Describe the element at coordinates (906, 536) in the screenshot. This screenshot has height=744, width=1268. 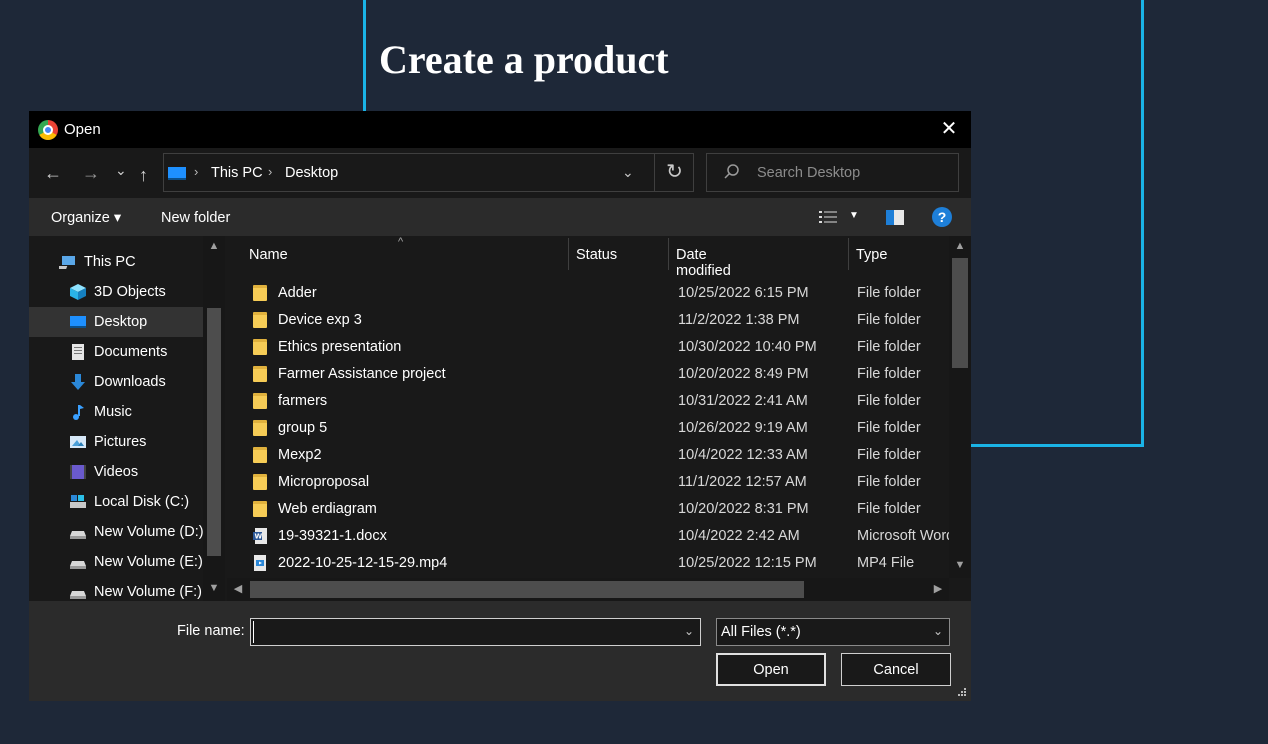
I see `file-type-cell: Microsoft Word` at that location.